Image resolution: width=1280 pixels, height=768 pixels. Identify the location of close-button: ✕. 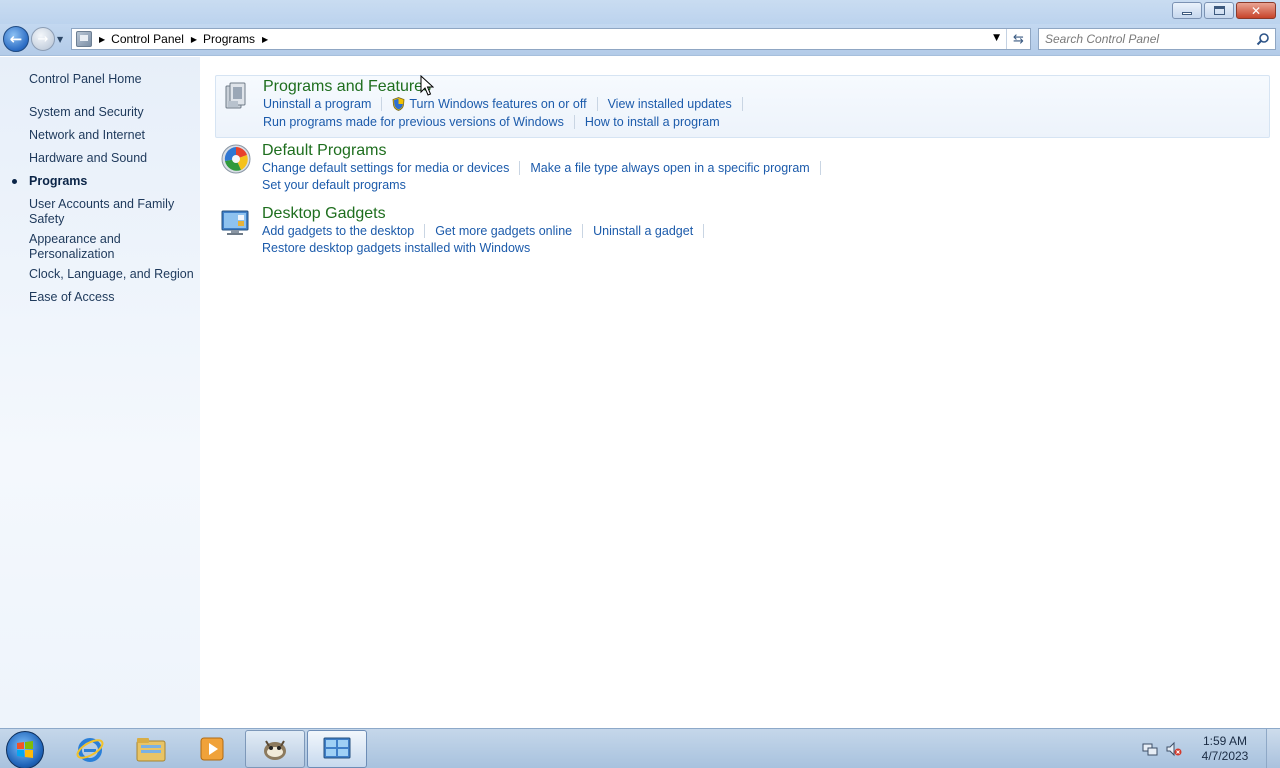
(1256, 10).